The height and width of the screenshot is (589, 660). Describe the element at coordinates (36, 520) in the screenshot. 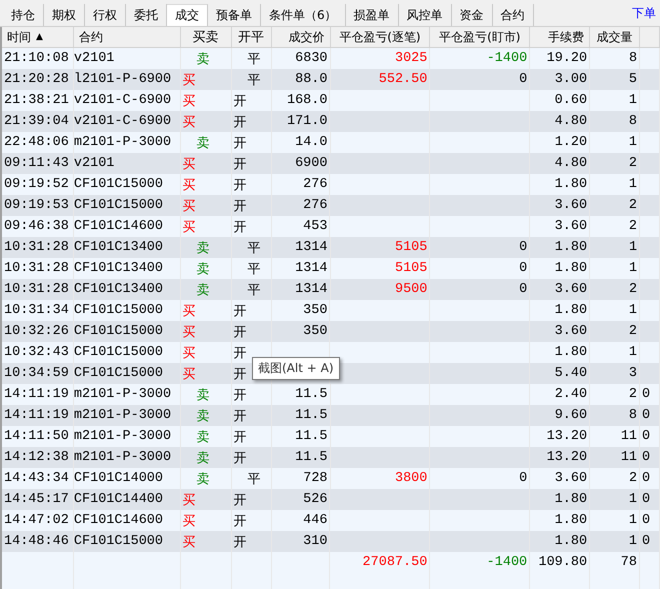

I see `table-cell: 14:47:02` at that location.